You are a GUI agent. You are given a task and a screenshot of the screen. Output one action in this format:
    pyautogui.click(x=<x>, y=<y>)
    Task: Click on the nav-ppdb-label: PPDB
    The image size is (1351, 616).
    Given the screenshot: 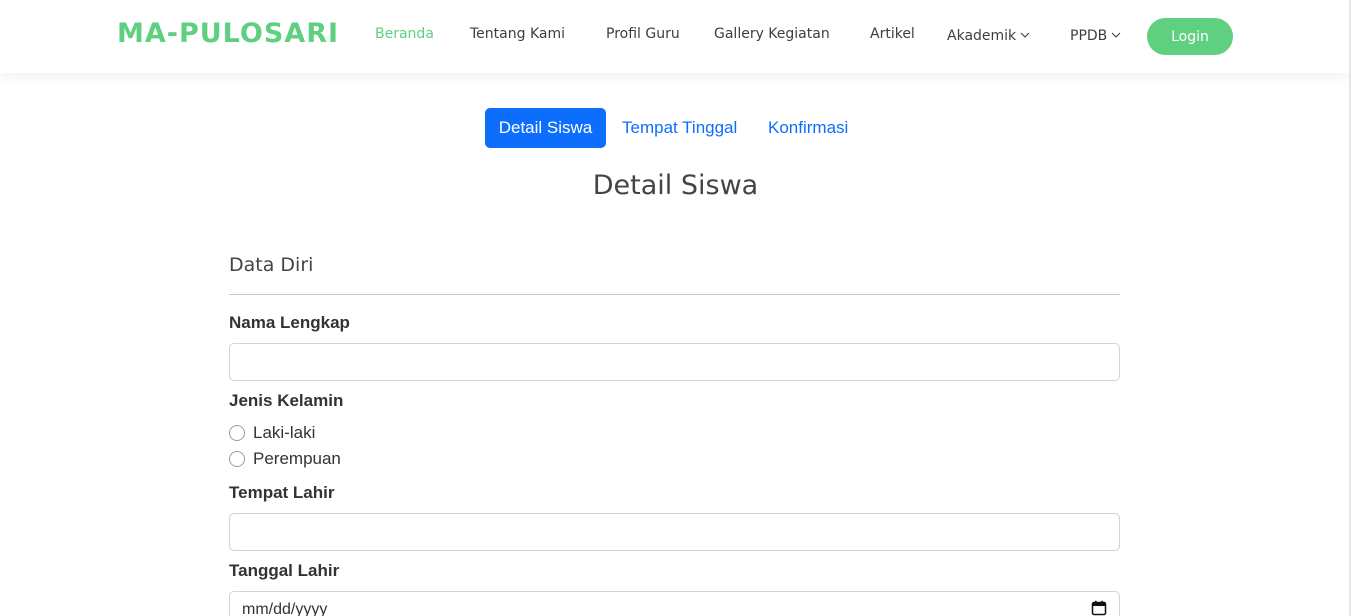 What is the action you would take?
    pyautogui.click(x=1089, y=36)
    